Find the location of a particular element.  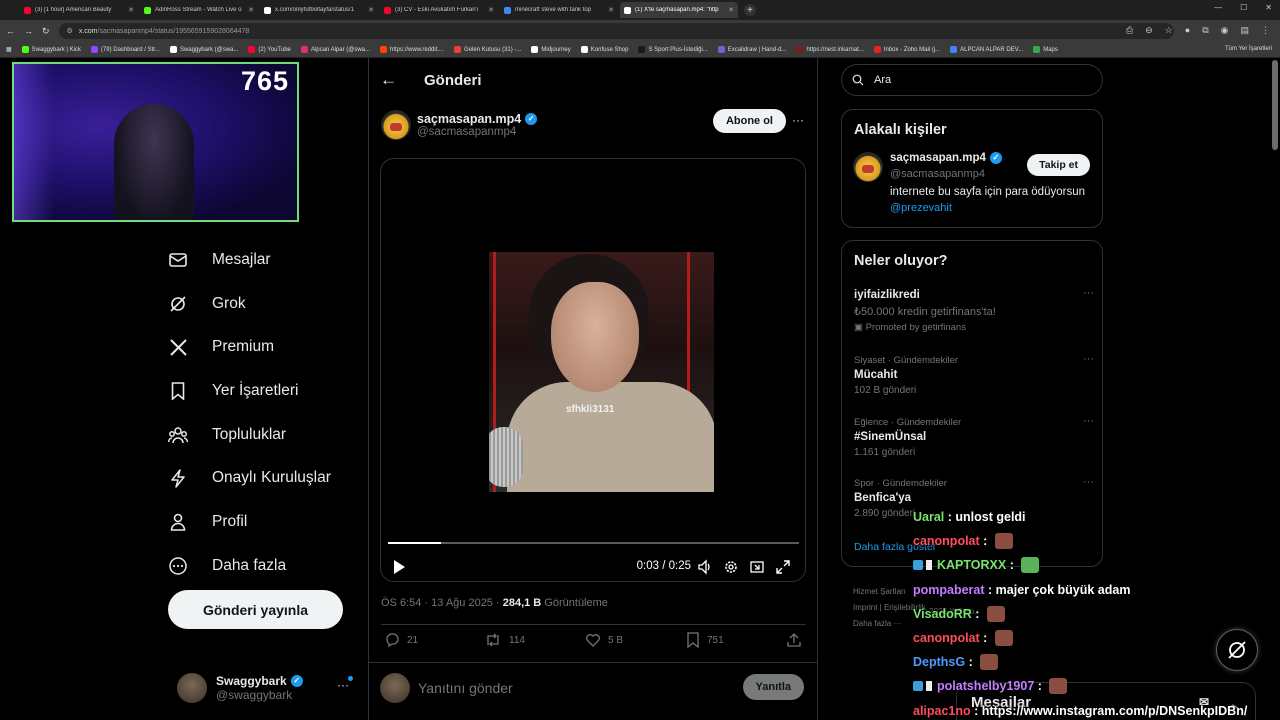

extensions-puzzle-icon: ⧉ is located at coordinates (1205, 30).